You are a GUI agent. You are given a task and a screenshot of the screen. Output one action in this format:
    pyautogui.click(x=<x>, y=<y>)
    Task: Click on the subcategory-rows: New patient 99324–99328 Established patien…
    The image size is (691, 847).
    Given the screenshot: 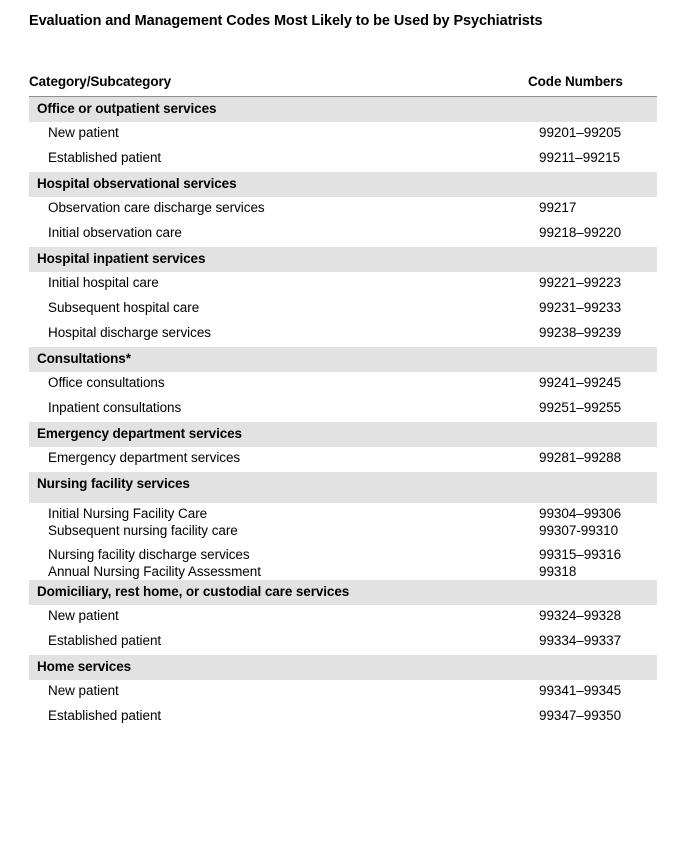 What is the action you would take?
    pyautogui.click(x=343, y=630)
    